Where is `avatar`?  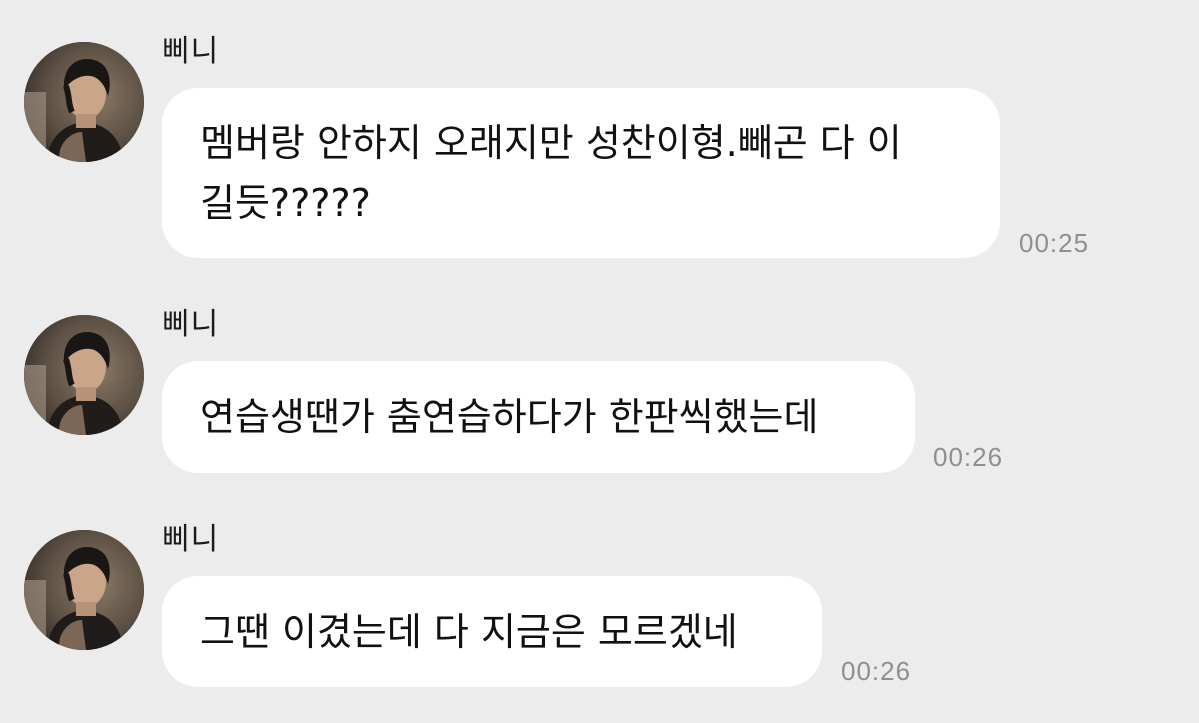 avatar is located at coordinates (84, 590).